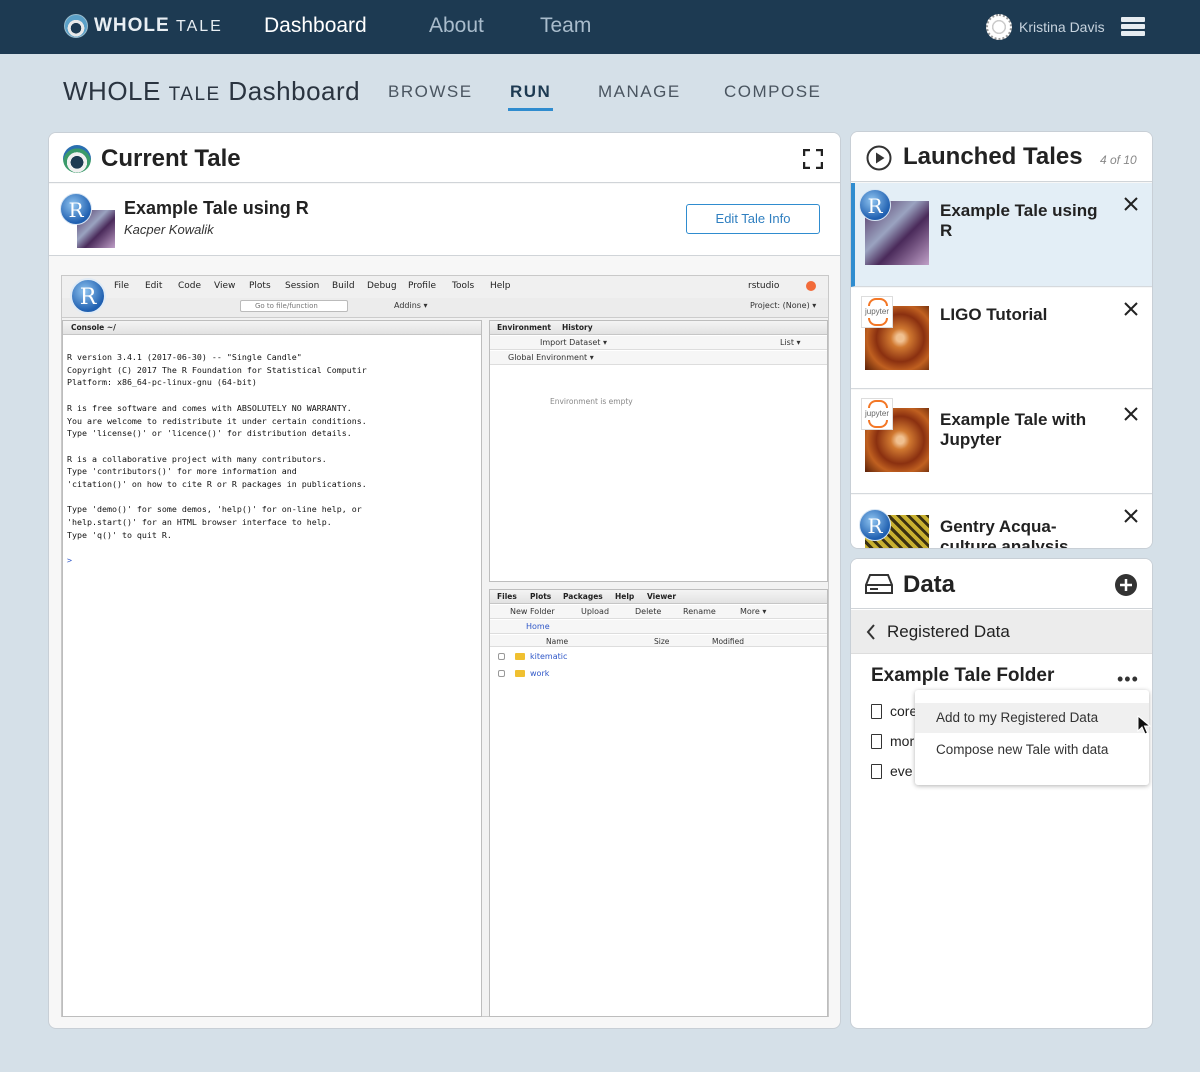  What do you see at coordinates (753, 611) in the screenshot?
I see `rs-more: More ▾` at bounding box center [753, 611].